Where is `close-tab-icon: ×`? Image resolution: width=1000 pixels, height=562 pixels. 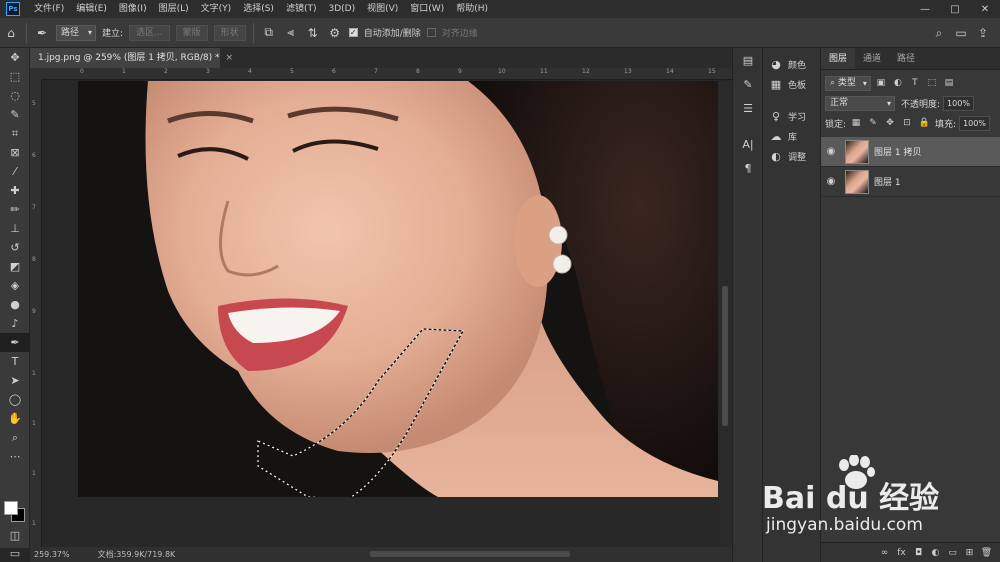 close-tab-icon: × is located at coordinates (230, 58).